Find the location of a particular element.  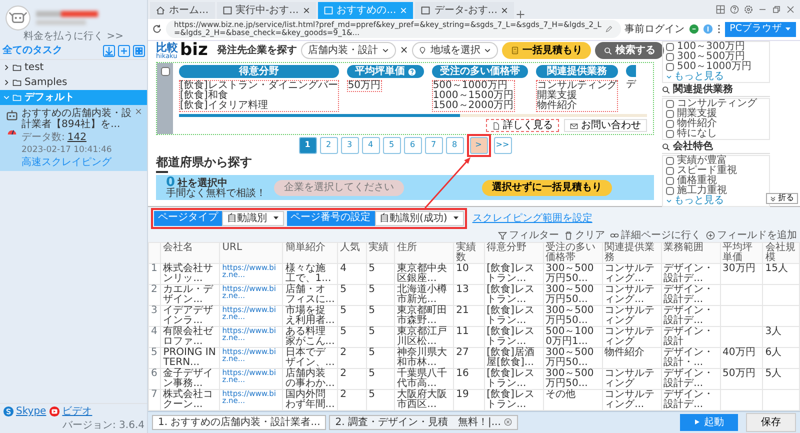

filter-option: 価格重視 is located at coordinates (697, 181).